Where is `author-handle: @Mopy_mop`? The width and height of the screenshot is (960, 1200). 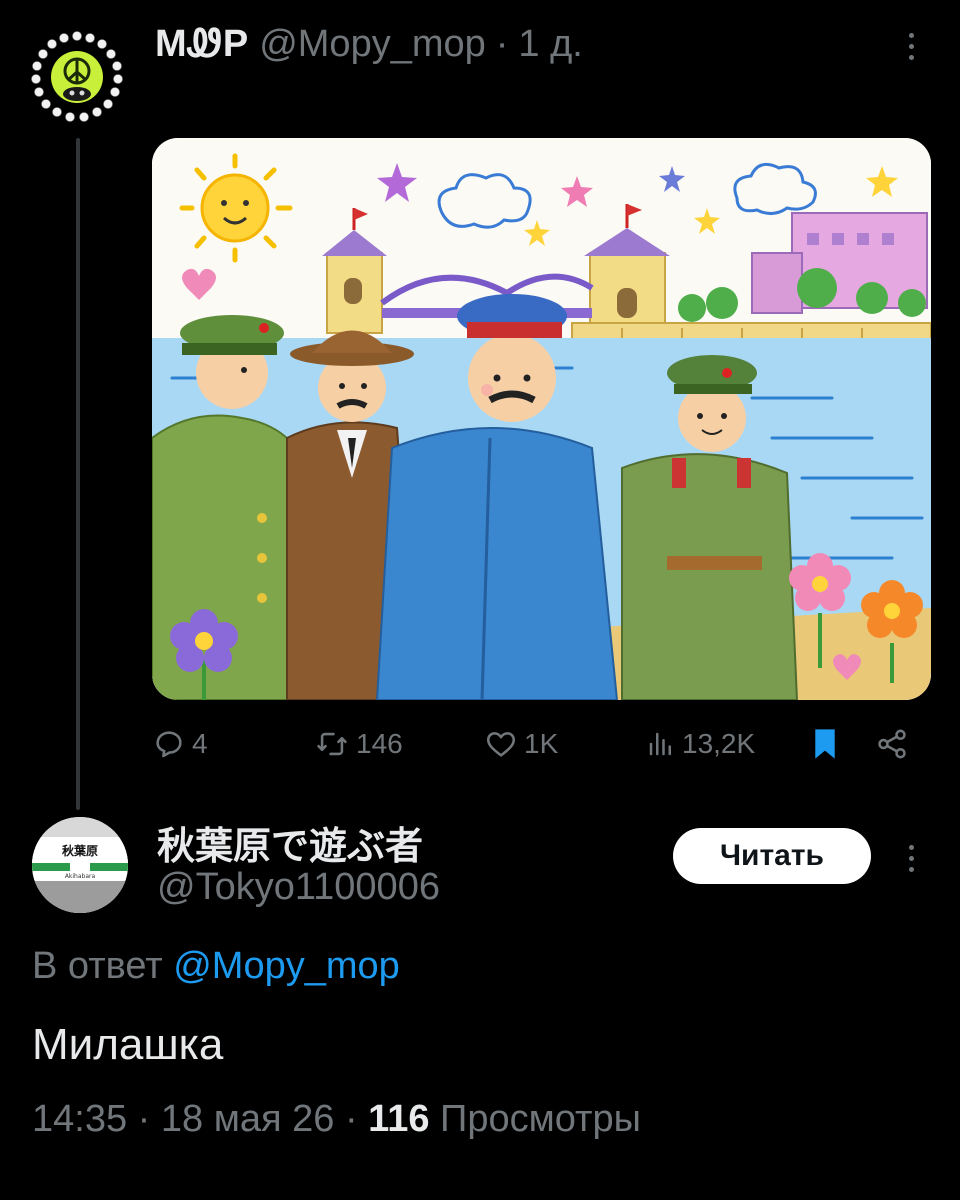
author-handle: @Mopy_mop is located at coordinates (372, 44).